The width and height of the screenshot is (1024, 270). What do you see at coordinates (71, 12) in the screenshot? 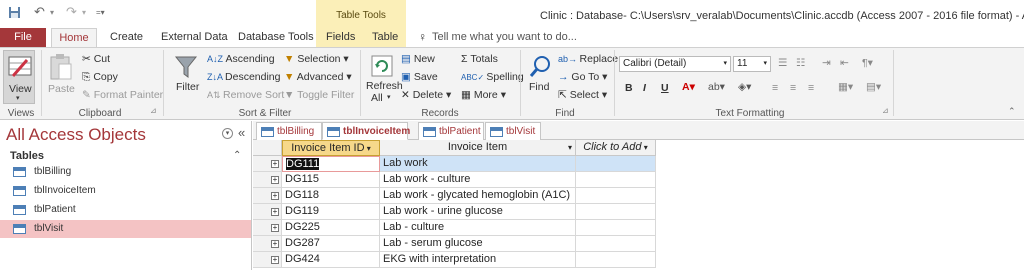
I see `redo-icon: ↷` at bounding box center [71, 12].